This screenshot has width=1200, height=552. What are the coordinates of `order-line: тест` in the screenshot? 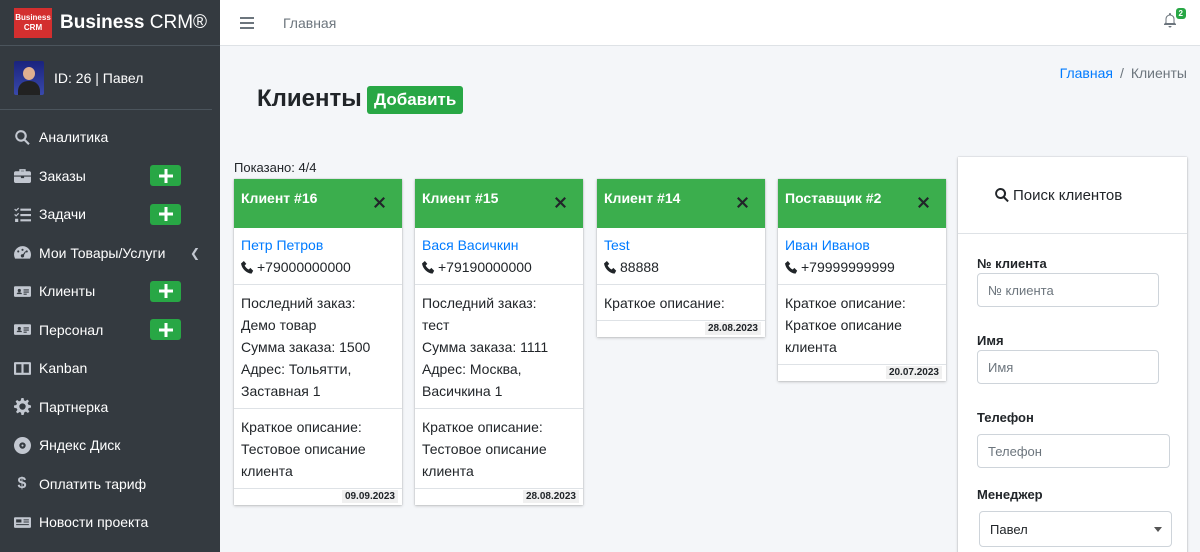 It's located at (436, 325).